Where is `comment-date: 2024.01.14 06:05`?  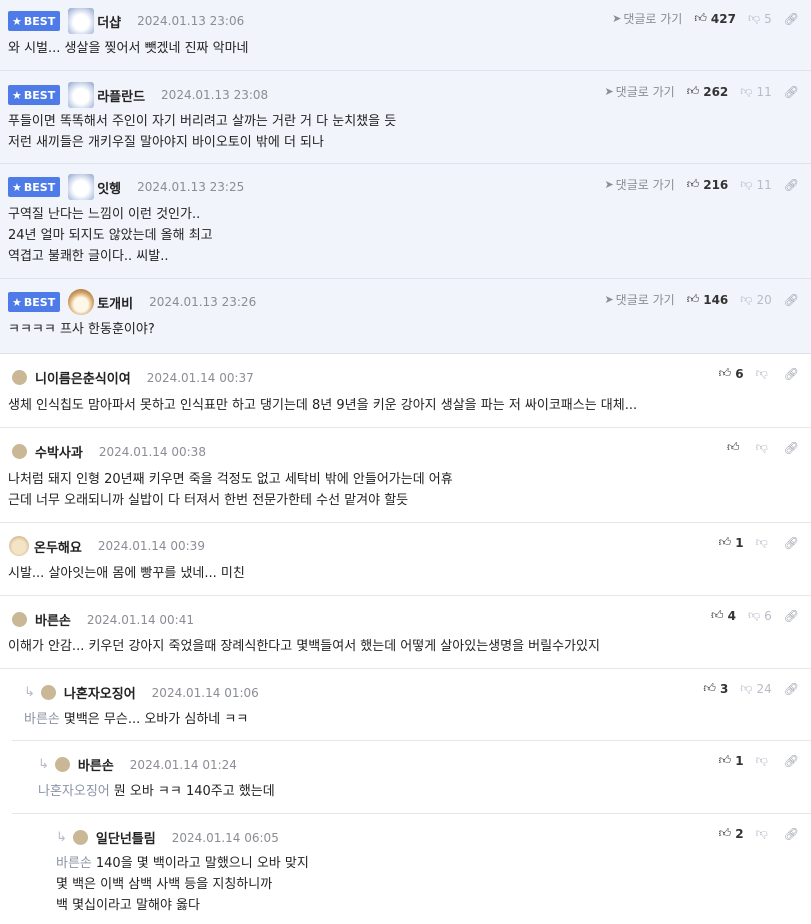 comment-date: 2024.01.14 06:05 is located at coordinates (225, 837).